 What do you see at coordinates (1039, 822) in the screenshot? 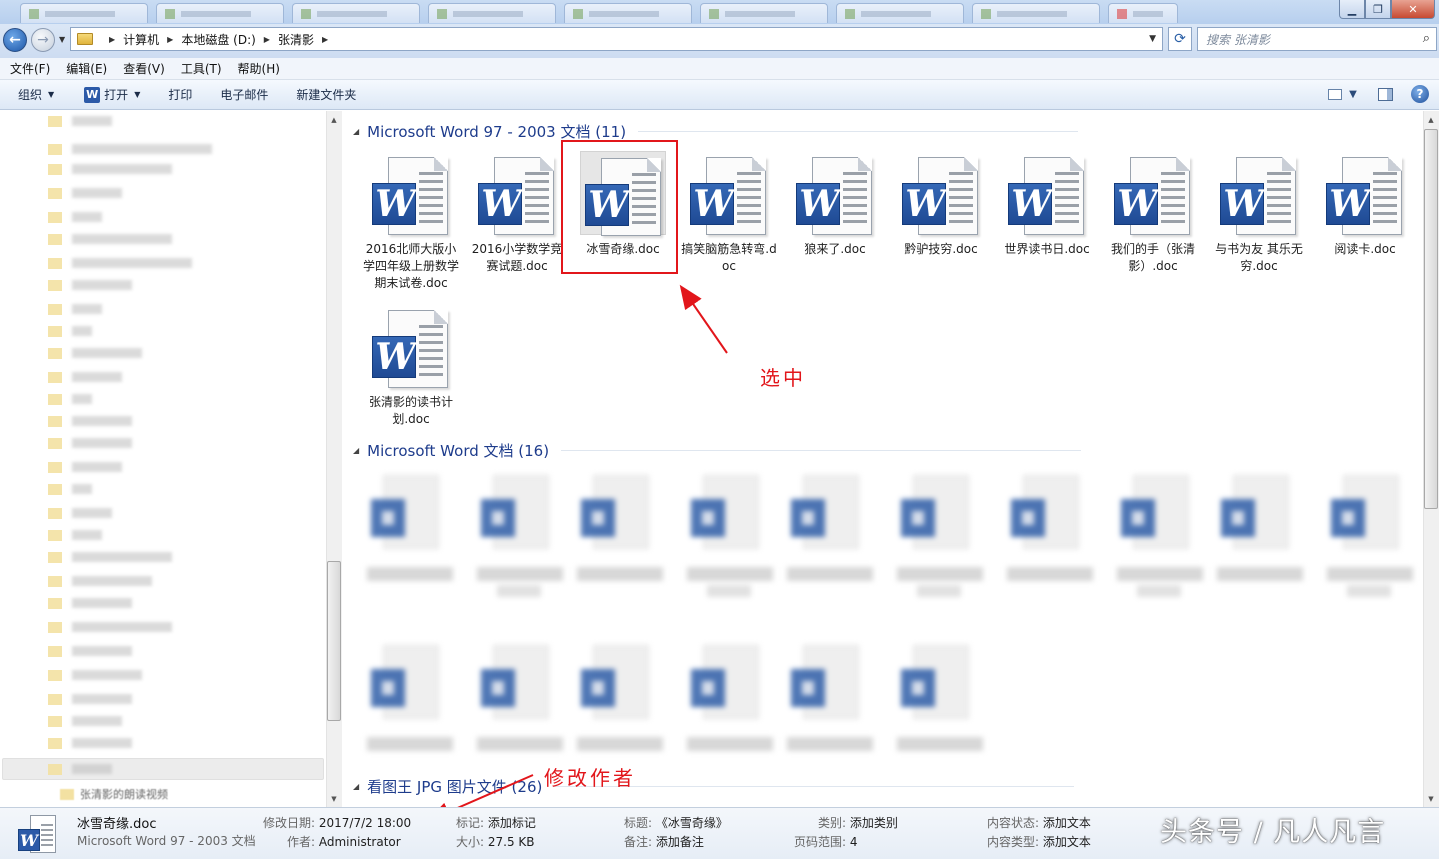
I see `details-content-status: 内容状态: 添加文本` at bounding box center [1039, 822].